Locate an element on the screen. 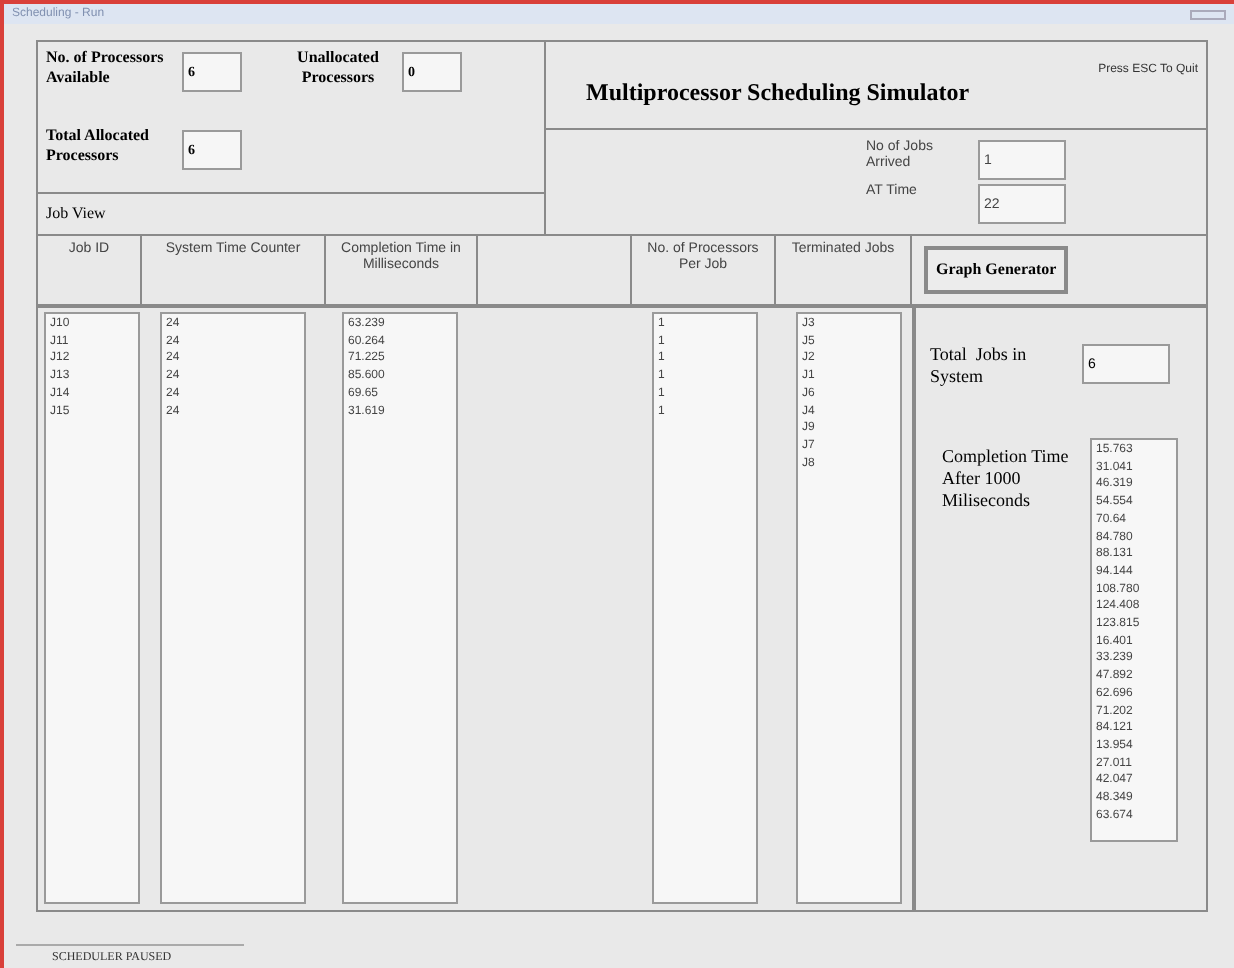 Image resolution: width=1234 pixels, height=968 pixels. completion-after-label: Completion Time After 1000 Miliseconds is located at coordinates (1006, 479).